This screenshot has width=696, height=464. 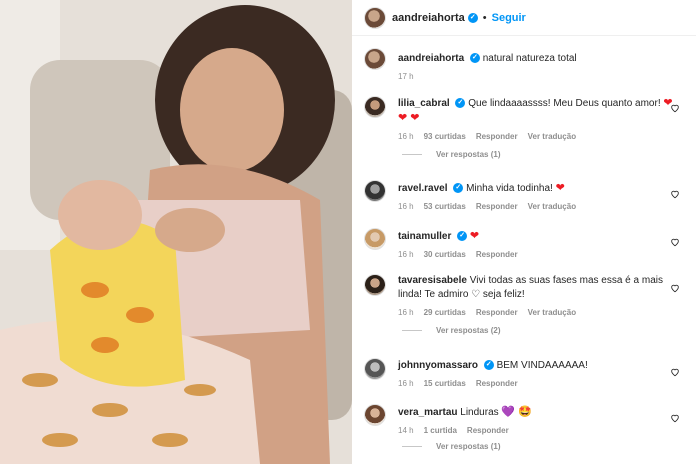 I want to click on post-header: aandreiahorta ✓ • Seguir, so click(x=524, y=18).